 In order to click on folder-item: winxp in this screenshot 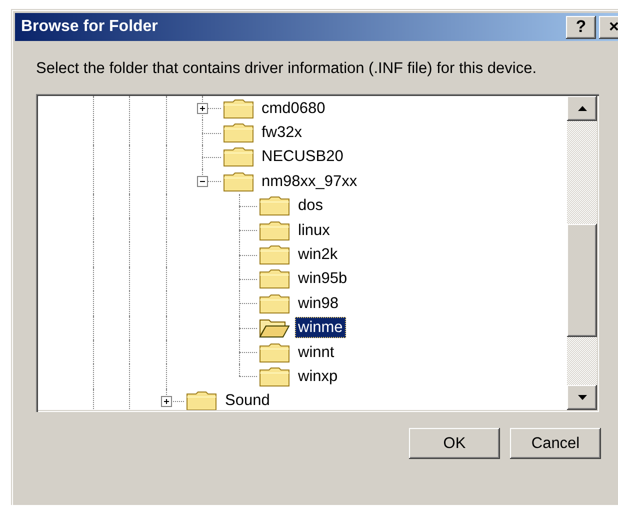, I will do `click(318, 376)`.